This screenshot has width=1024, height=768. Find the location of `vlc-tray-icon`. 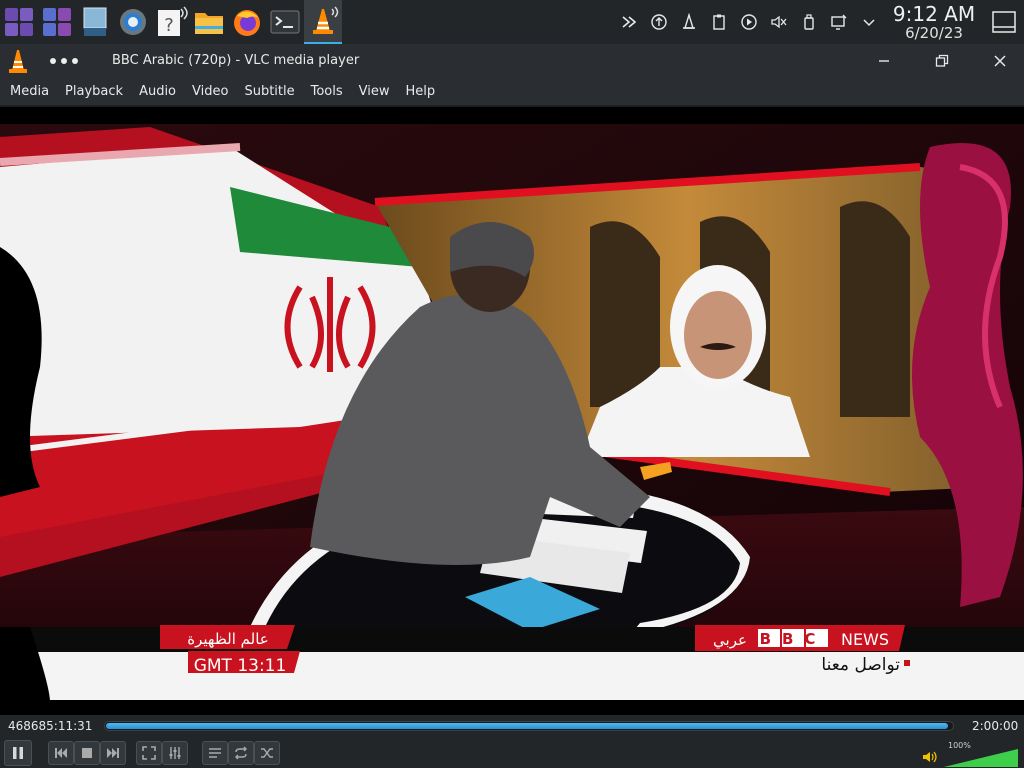

vlc-tray-icon is located at coordinates (689, 22).